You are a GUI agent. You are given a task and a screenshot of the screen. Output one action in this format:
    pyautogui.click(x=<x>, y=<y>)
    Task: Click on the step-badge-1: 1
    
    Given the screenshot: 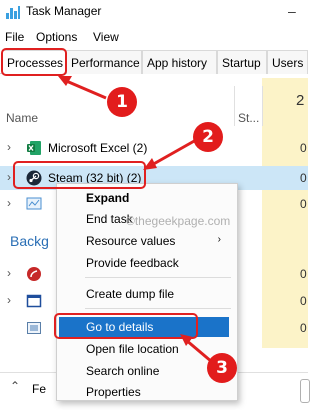 What is the action you would take?
    pyautogui.click(x=122, y=102)
    